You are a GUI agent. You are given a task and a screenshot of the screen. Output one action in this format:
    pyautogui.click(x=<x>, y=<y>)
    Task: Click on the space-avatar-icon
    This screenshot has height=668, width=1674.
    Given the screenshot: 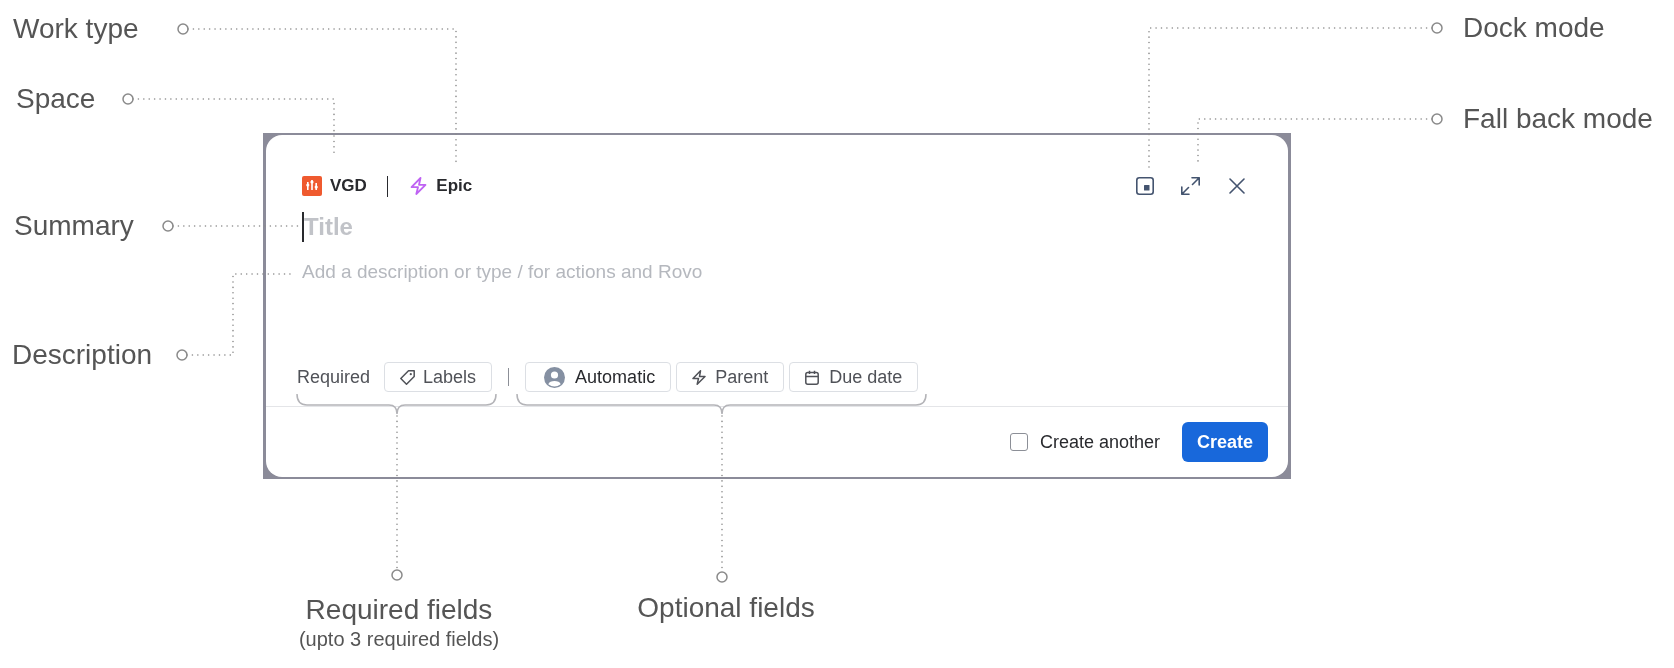 What is the action you would take?
    pyautogui.click(x=312, y=186)
    